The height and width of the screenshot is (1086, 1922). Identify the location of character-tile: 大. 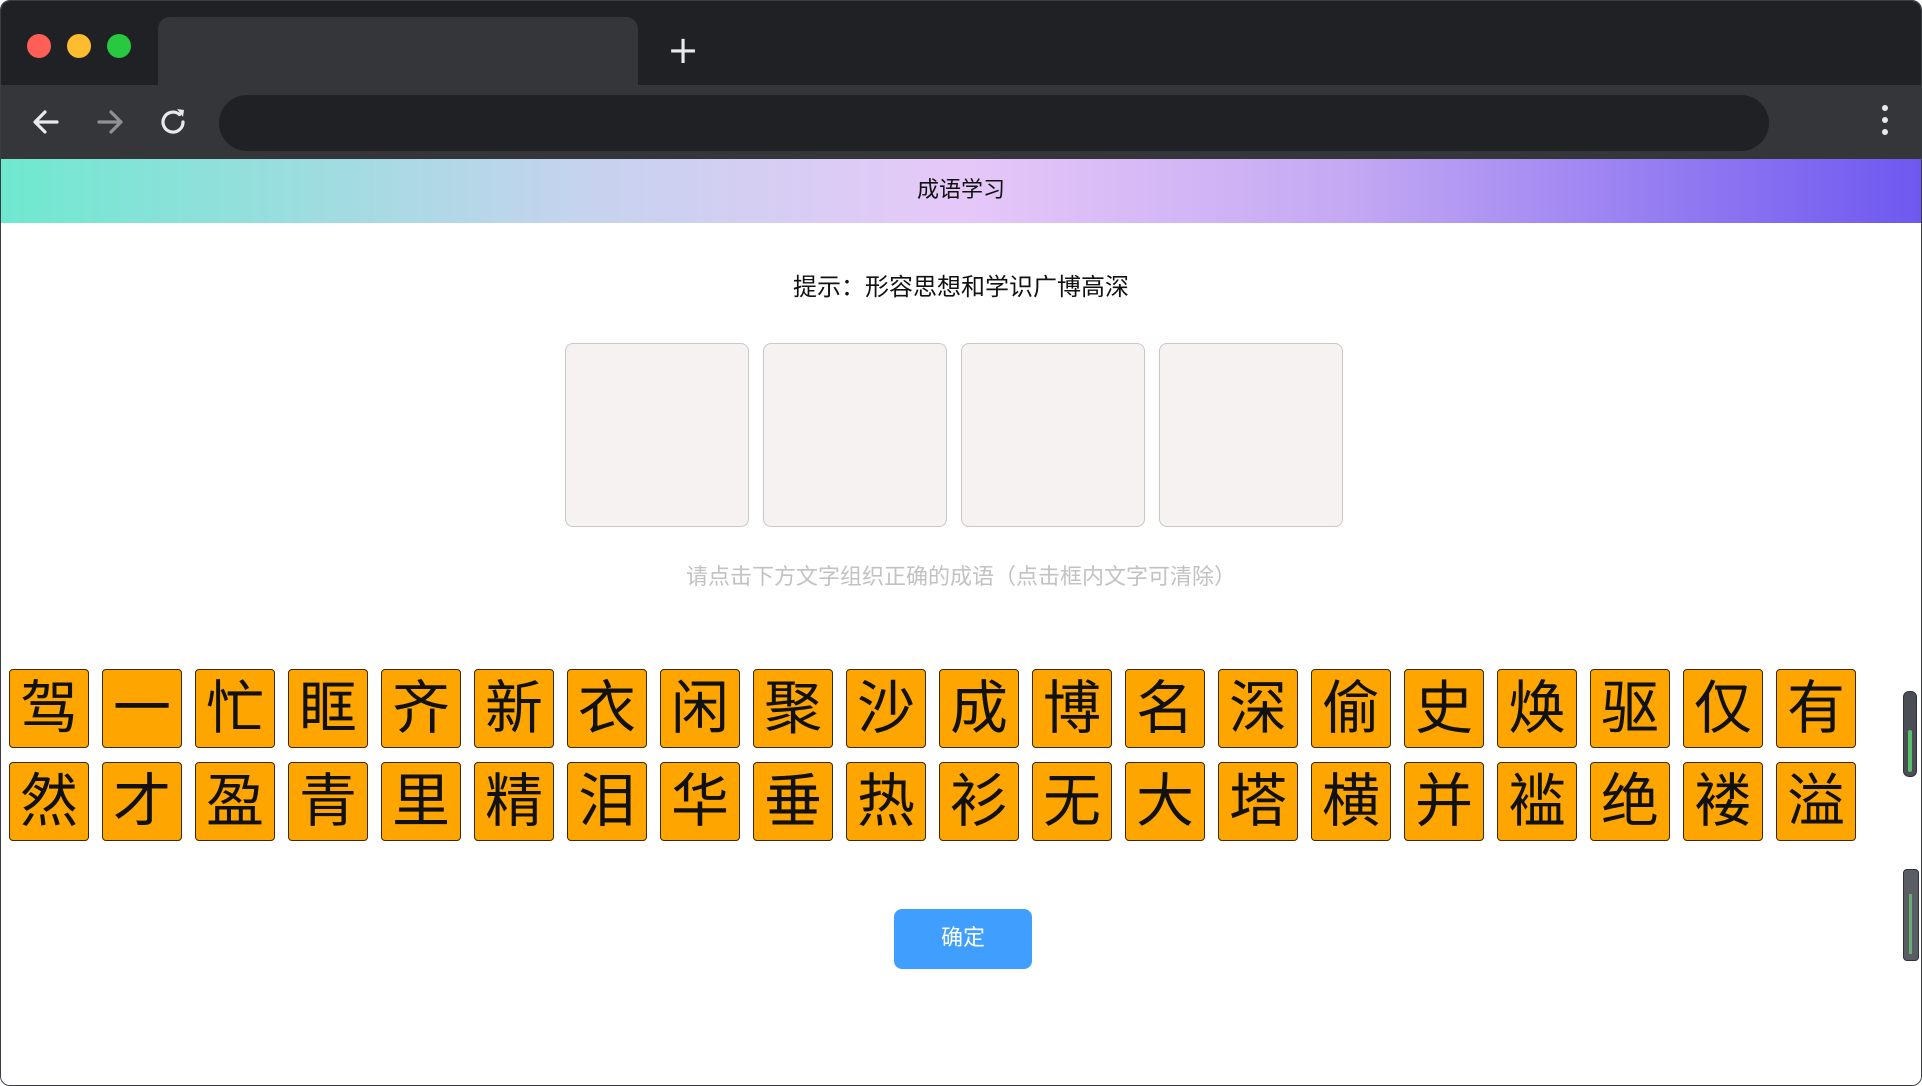
(1165, 801).